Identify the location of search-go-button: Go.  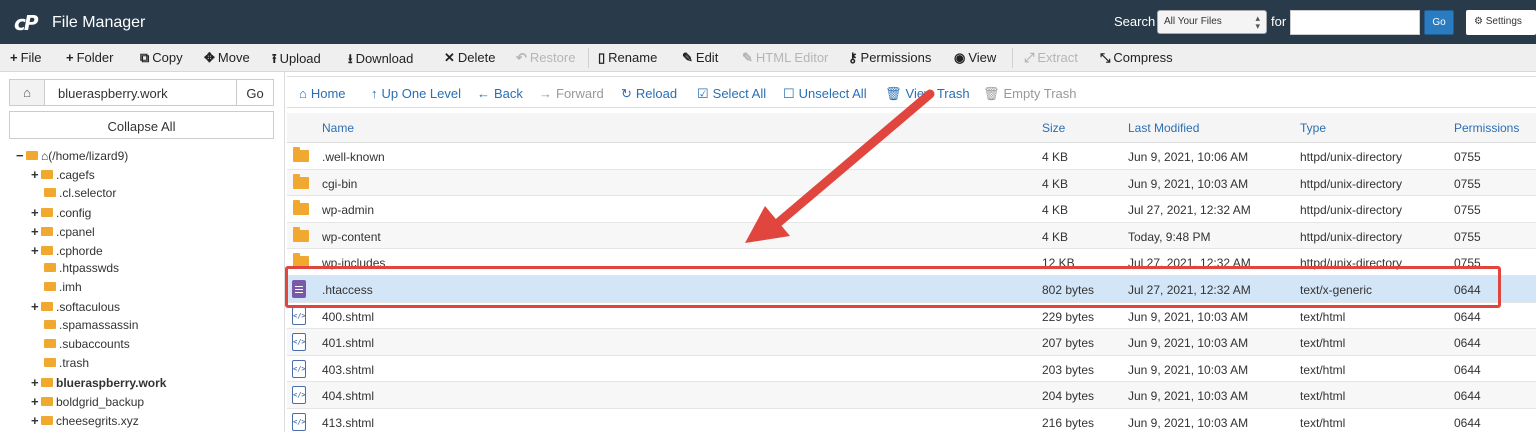
(1439, 22).